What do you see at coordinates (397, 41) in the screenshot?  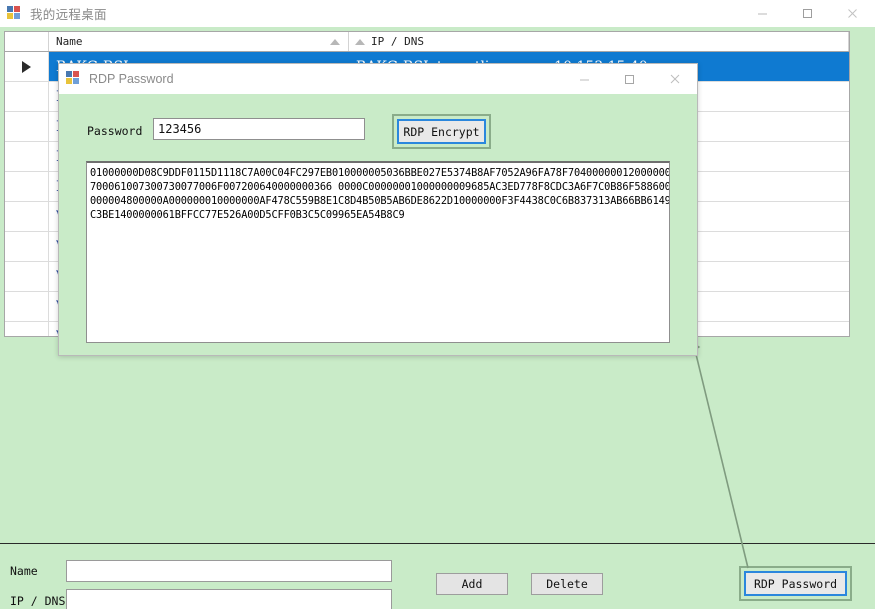 I see `column-header-ip-label: IP / DNS` at bounding box center [397, 41].